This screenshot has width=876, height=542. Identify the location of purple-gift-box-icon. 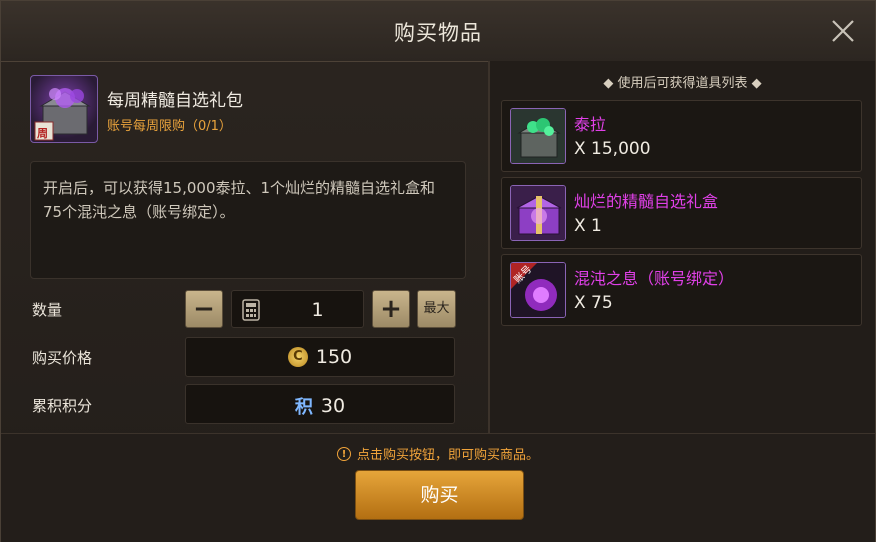
(538, 213).